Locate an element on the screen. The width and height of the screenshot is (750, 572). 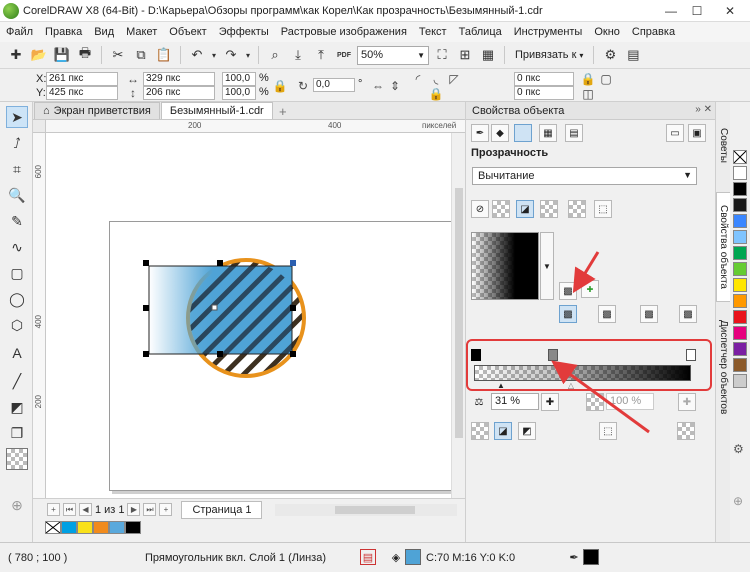
horizontal-scroll-thumb is located at coordinates (375, 509).